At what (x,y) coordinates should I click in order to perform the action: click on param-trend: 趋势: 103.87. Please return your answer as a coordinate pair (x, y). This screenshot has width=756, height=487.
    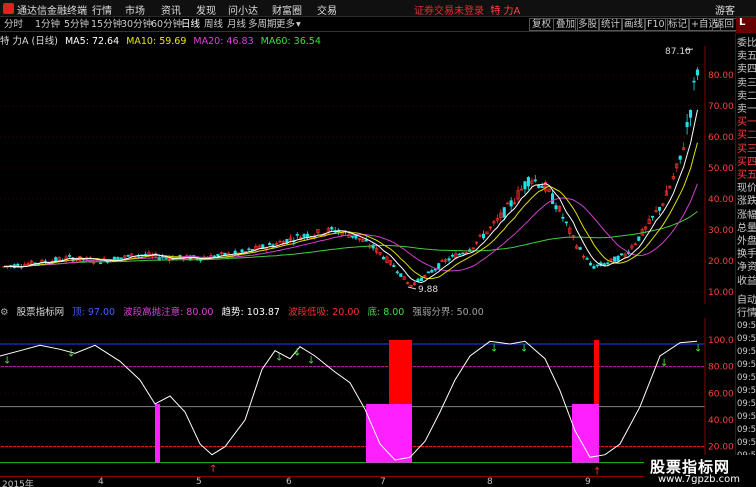
    Looking at the image, I should click on (250, 312).